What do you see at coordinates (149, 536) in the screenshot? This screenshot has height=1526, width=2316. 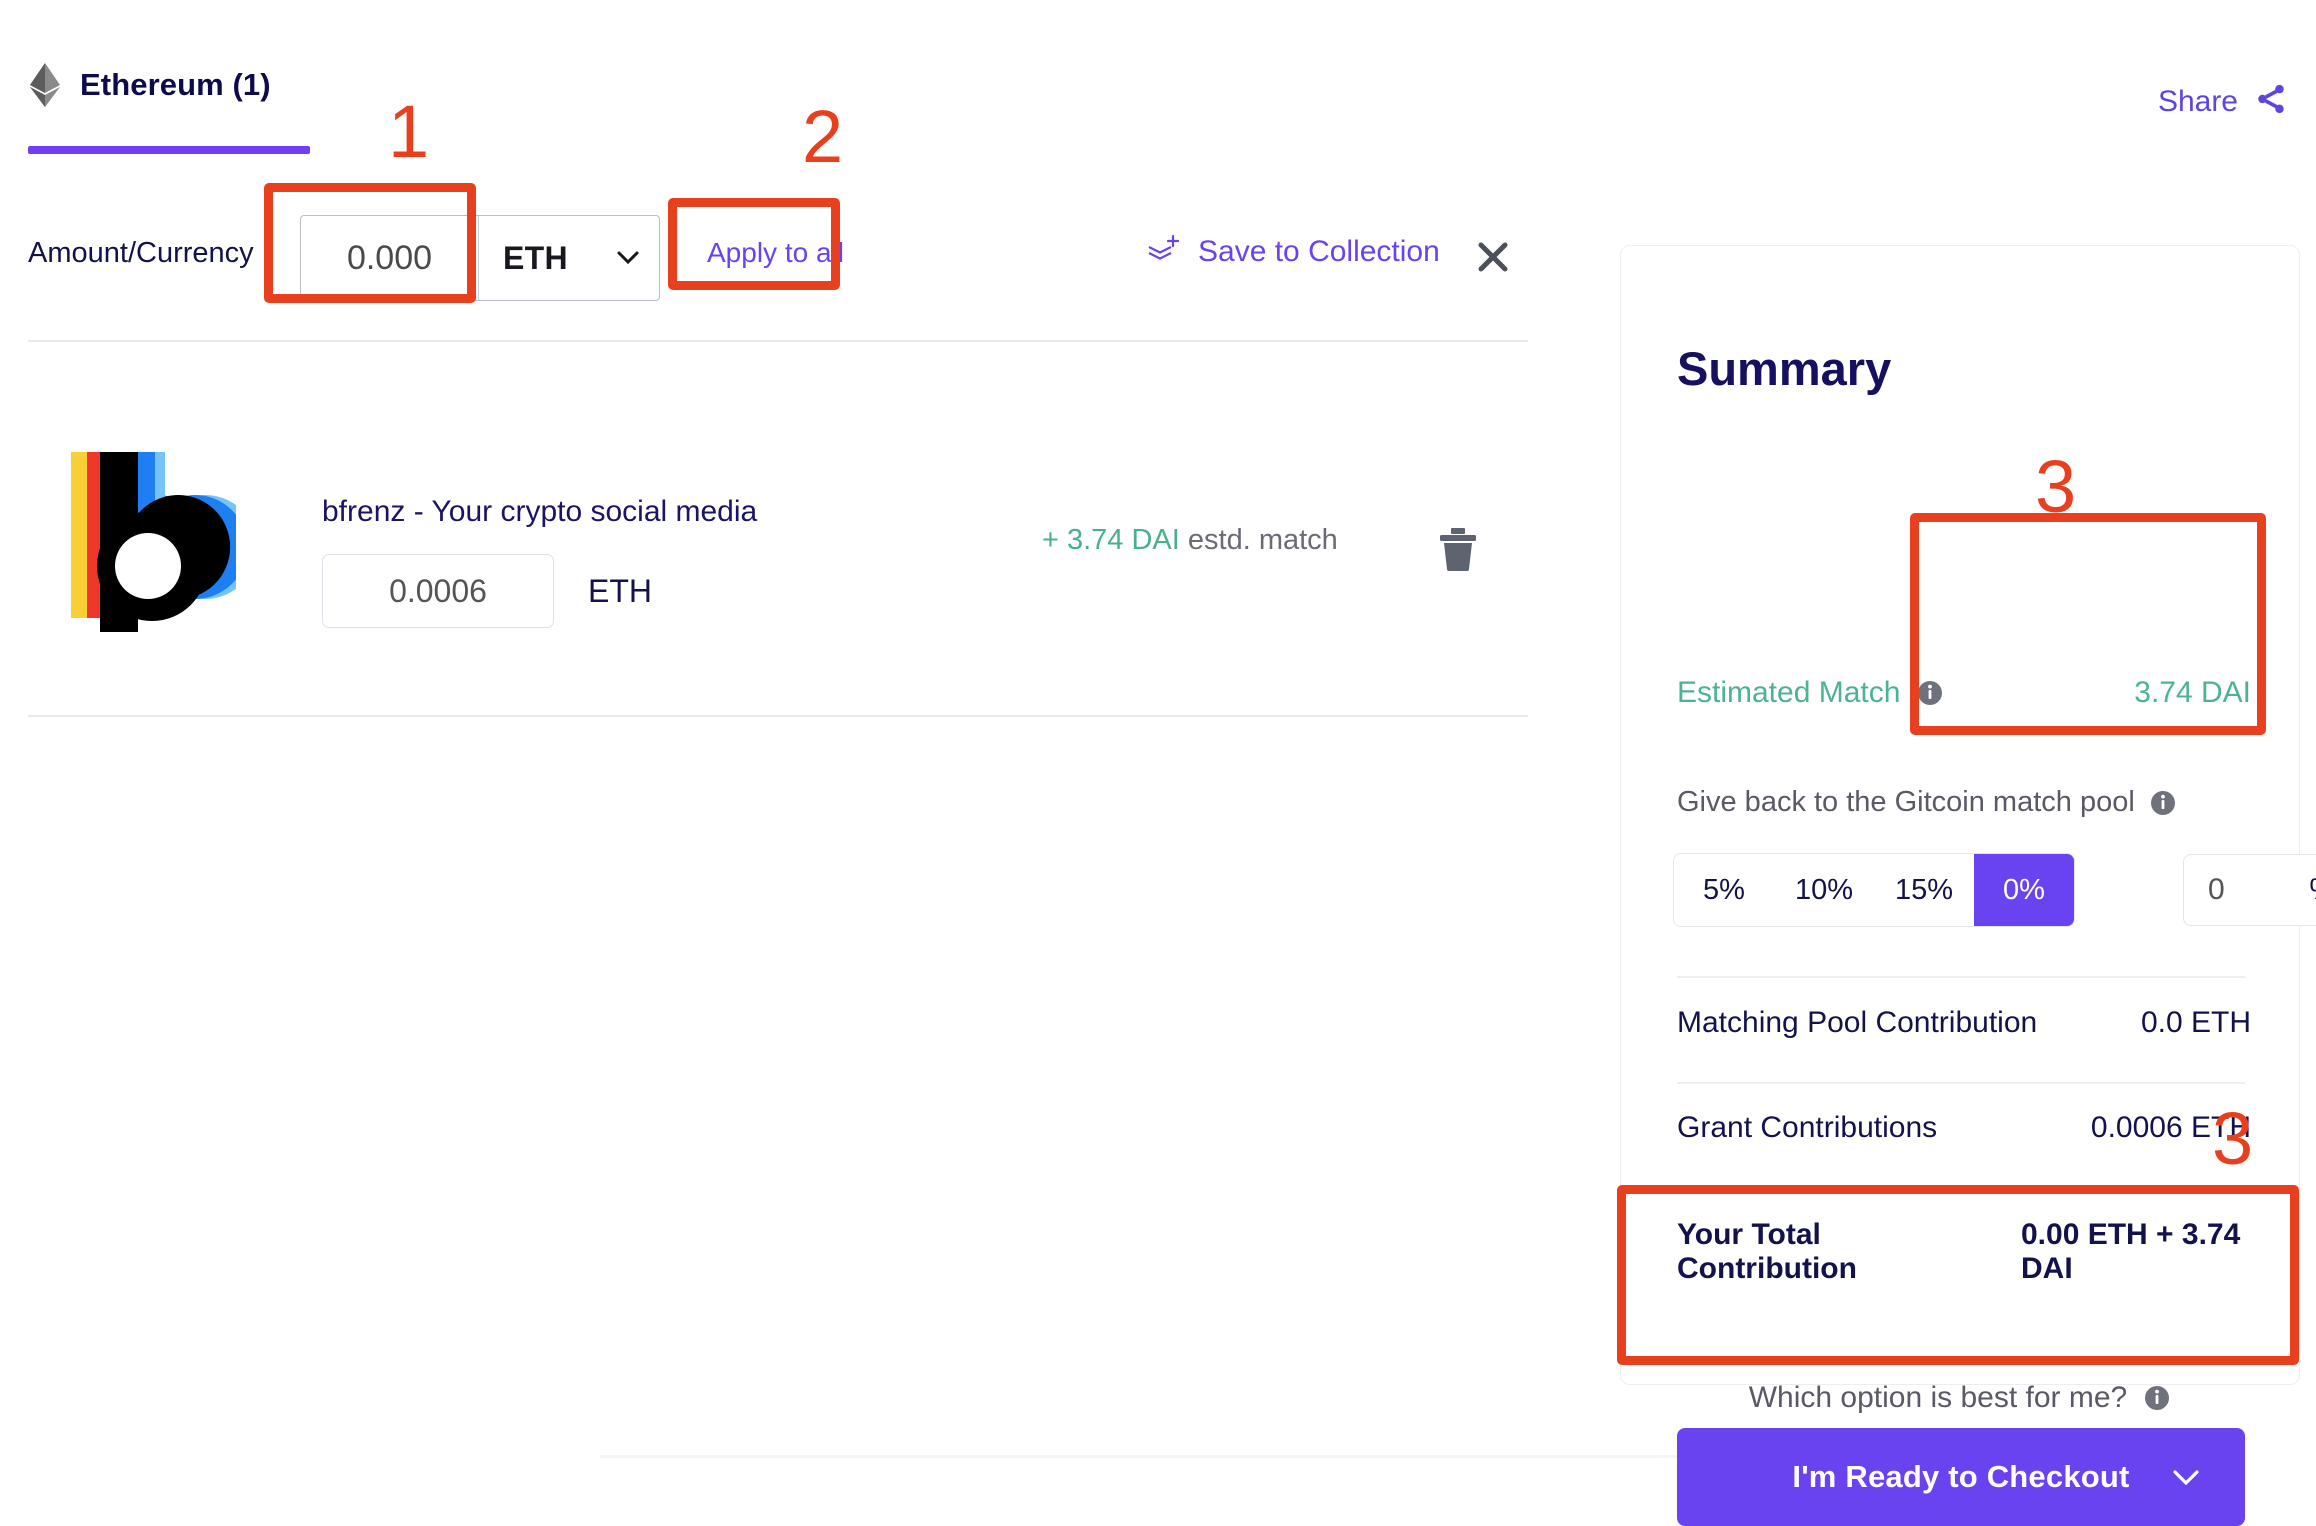 I see `grant-logo-bfrenz` at bounding box center [149, 536].